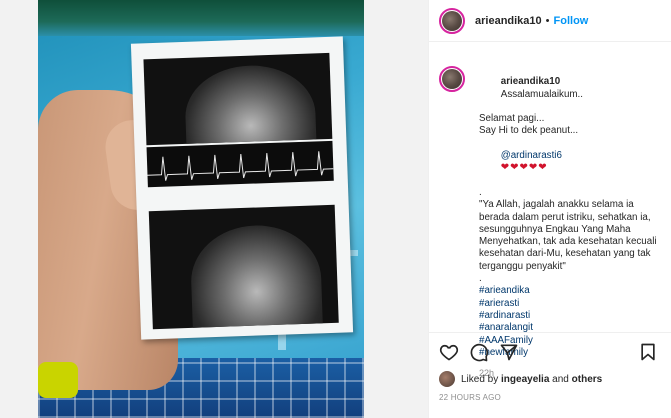 The image size is (671, 418). What do you see at coordinates (508, 21) in the screenshot?
I see `header-username: arieandika10` at bounding box center [508, 21].